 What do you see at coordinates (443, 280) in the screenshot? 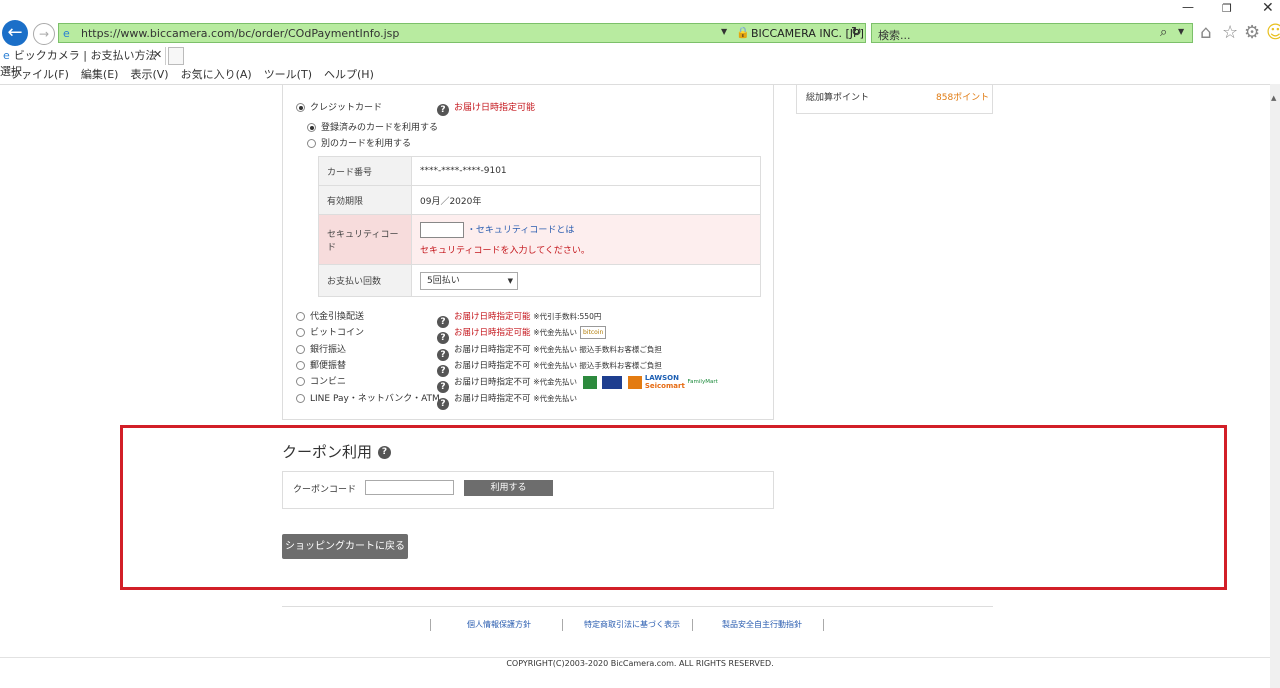
I see `installments-value: 5回払い` at bounding box center [443, 280].